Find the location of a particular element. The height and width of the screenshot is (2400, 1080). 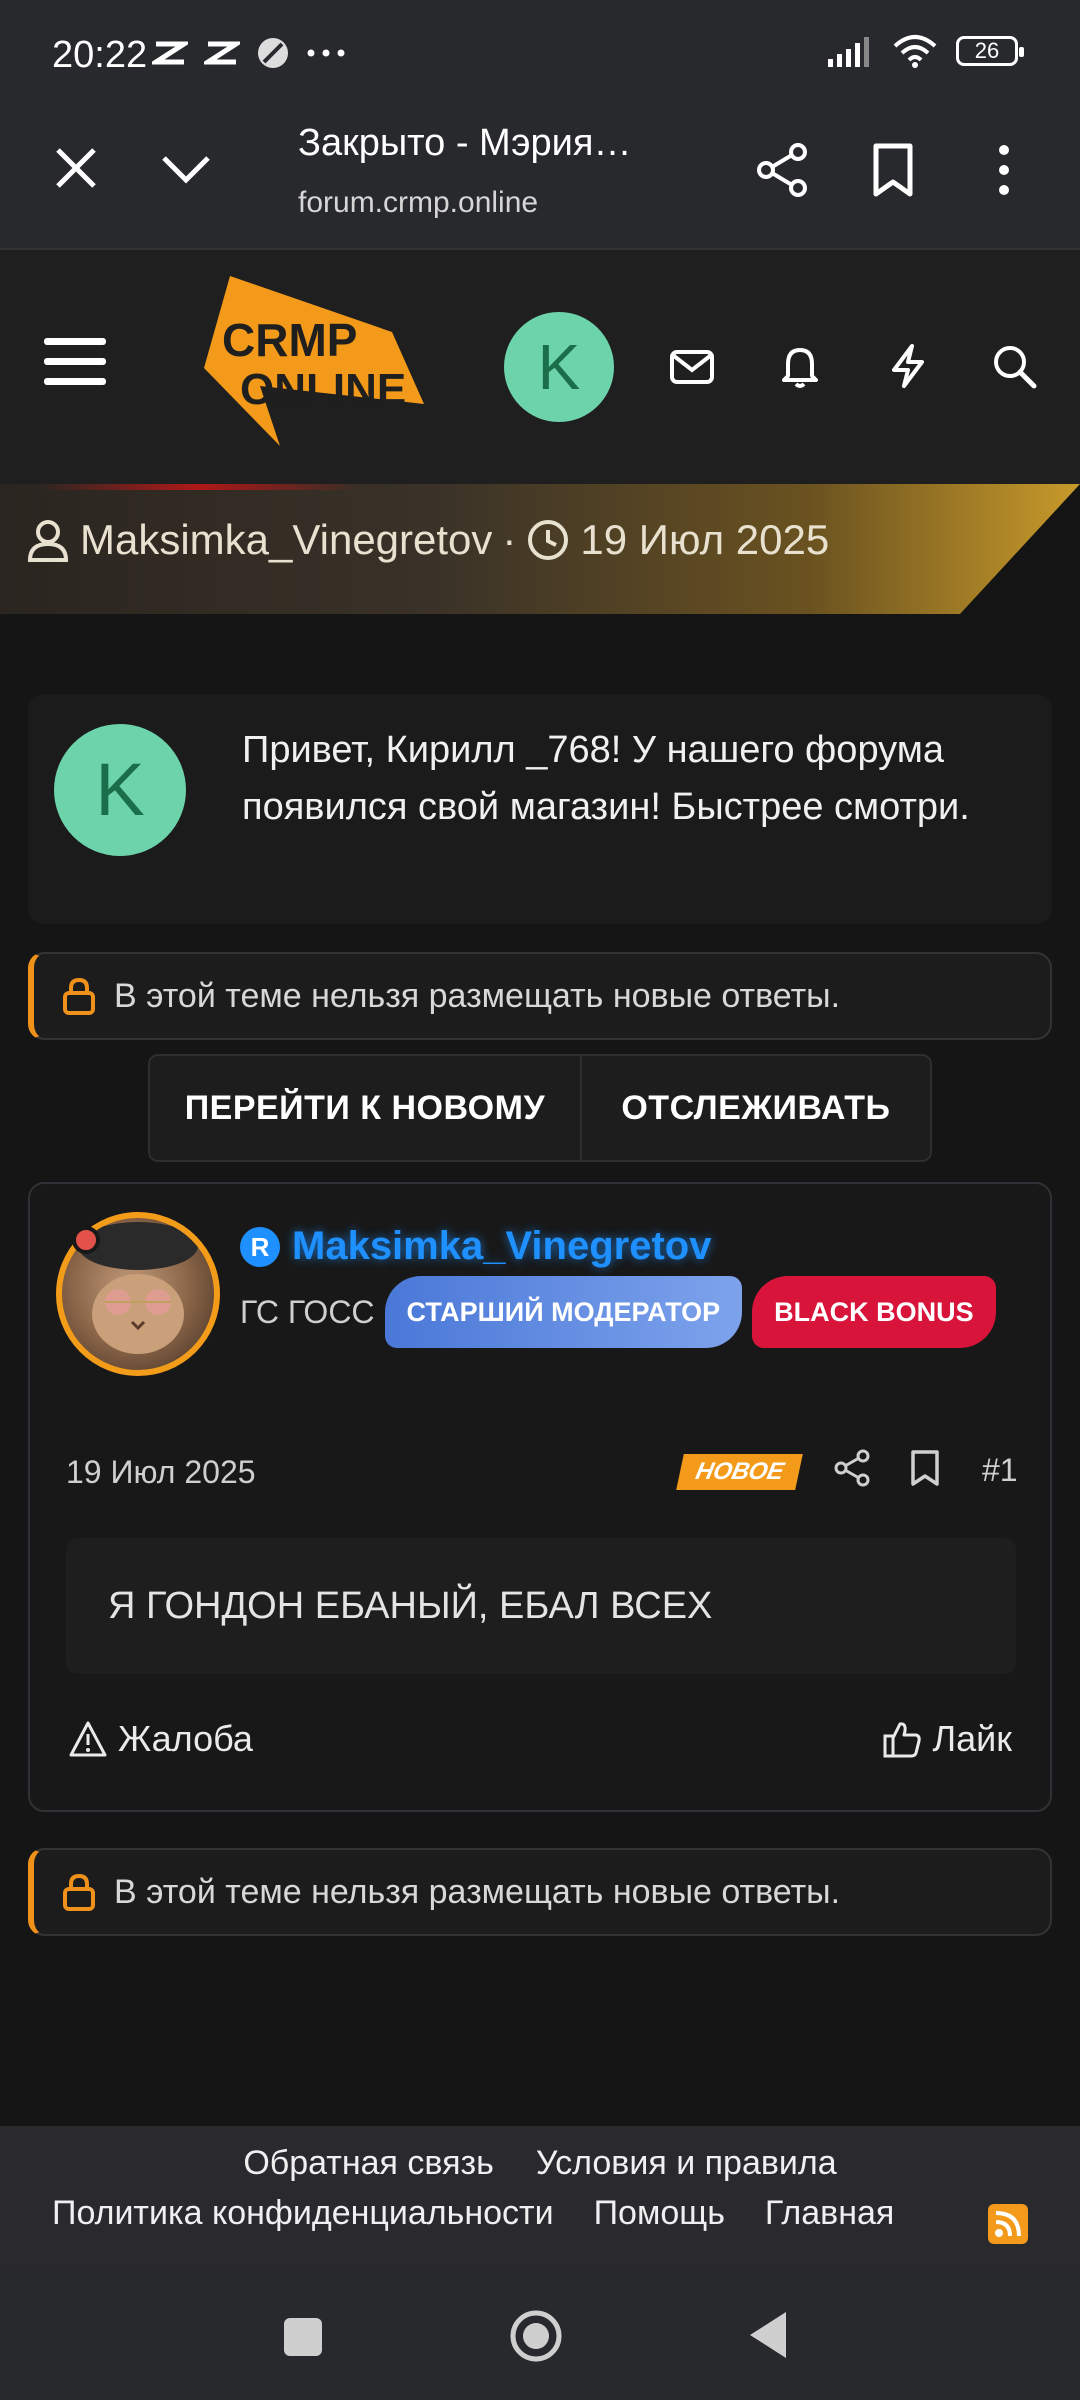

more-dots-icon is located at coordinates (326, 53).